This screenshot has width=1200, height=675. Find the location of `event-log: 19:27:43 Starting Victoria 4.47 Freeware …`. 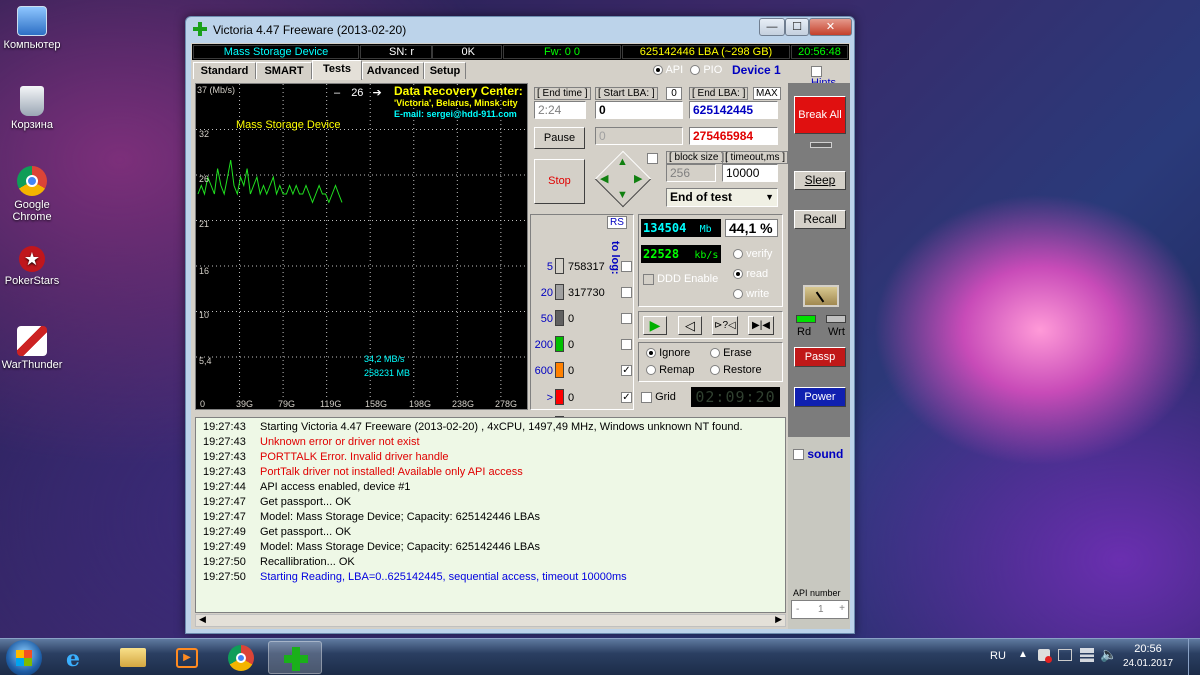

event-log: 19:27:43 Starting Victoria 4.47 Freeware … is located at coordinates (490, 515).